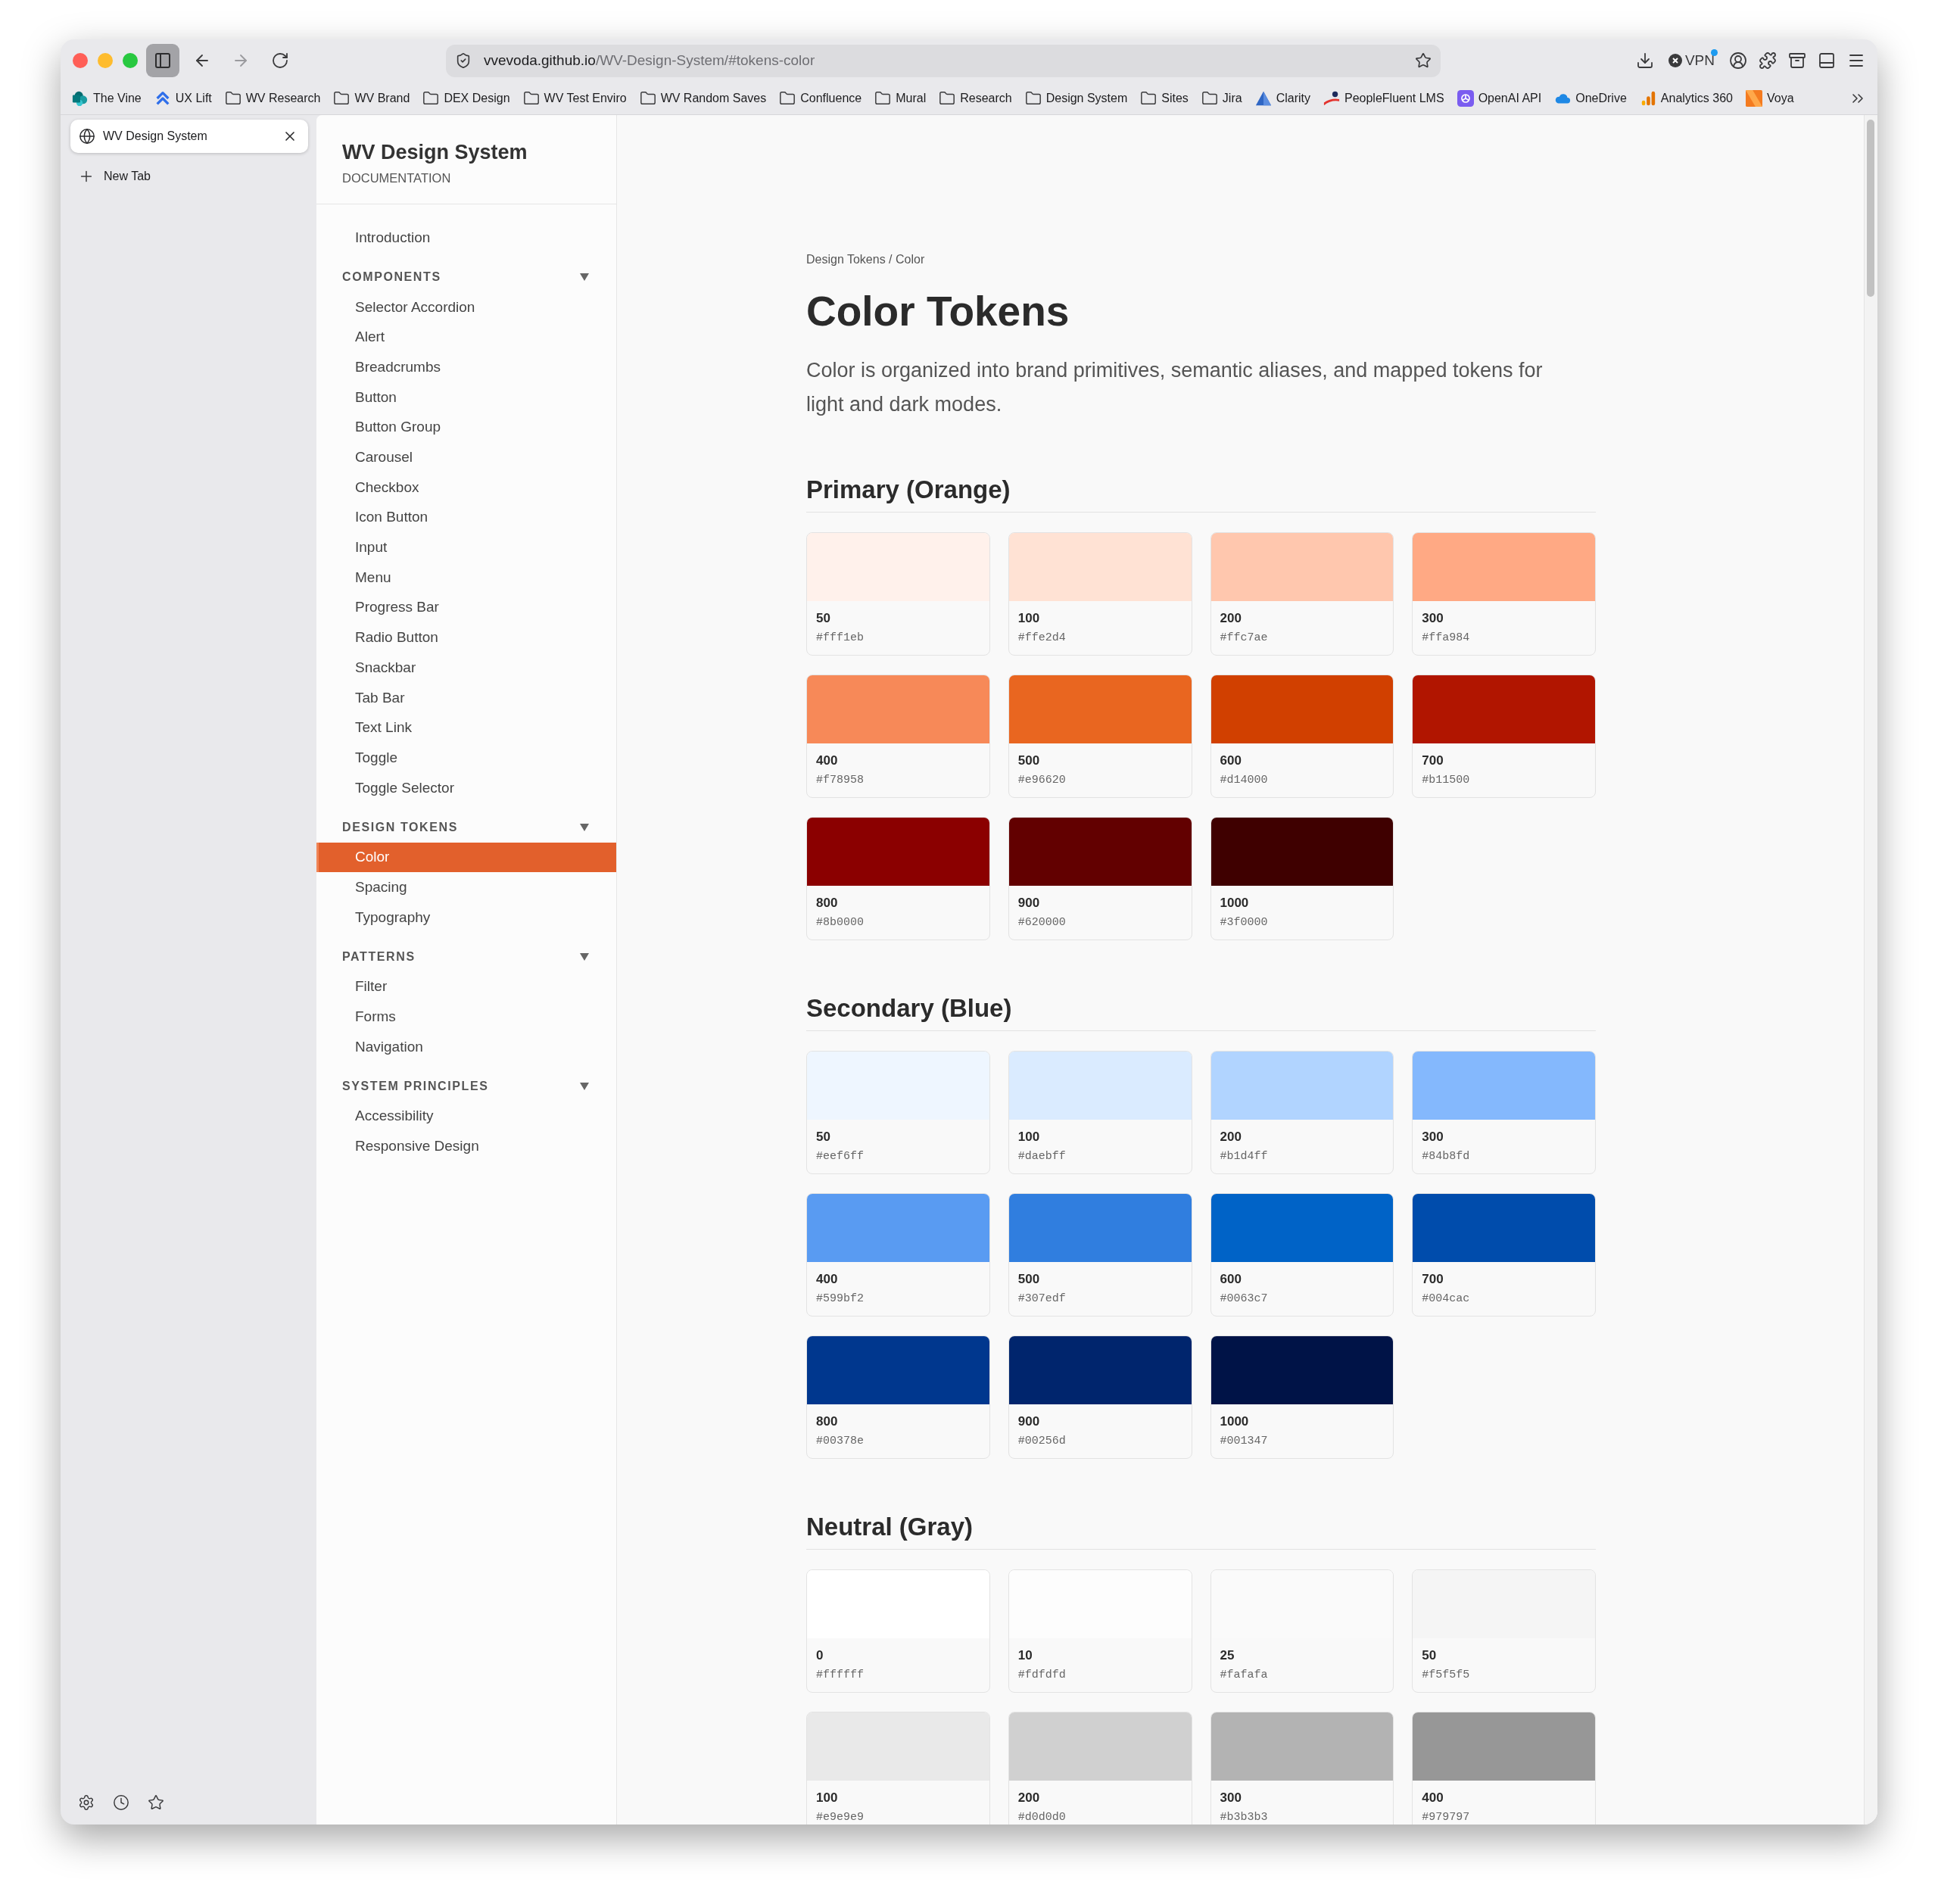 This screenshot has width=1938, height=1904. I want to click on bookmark-link: Jira, so click(1221, 98).